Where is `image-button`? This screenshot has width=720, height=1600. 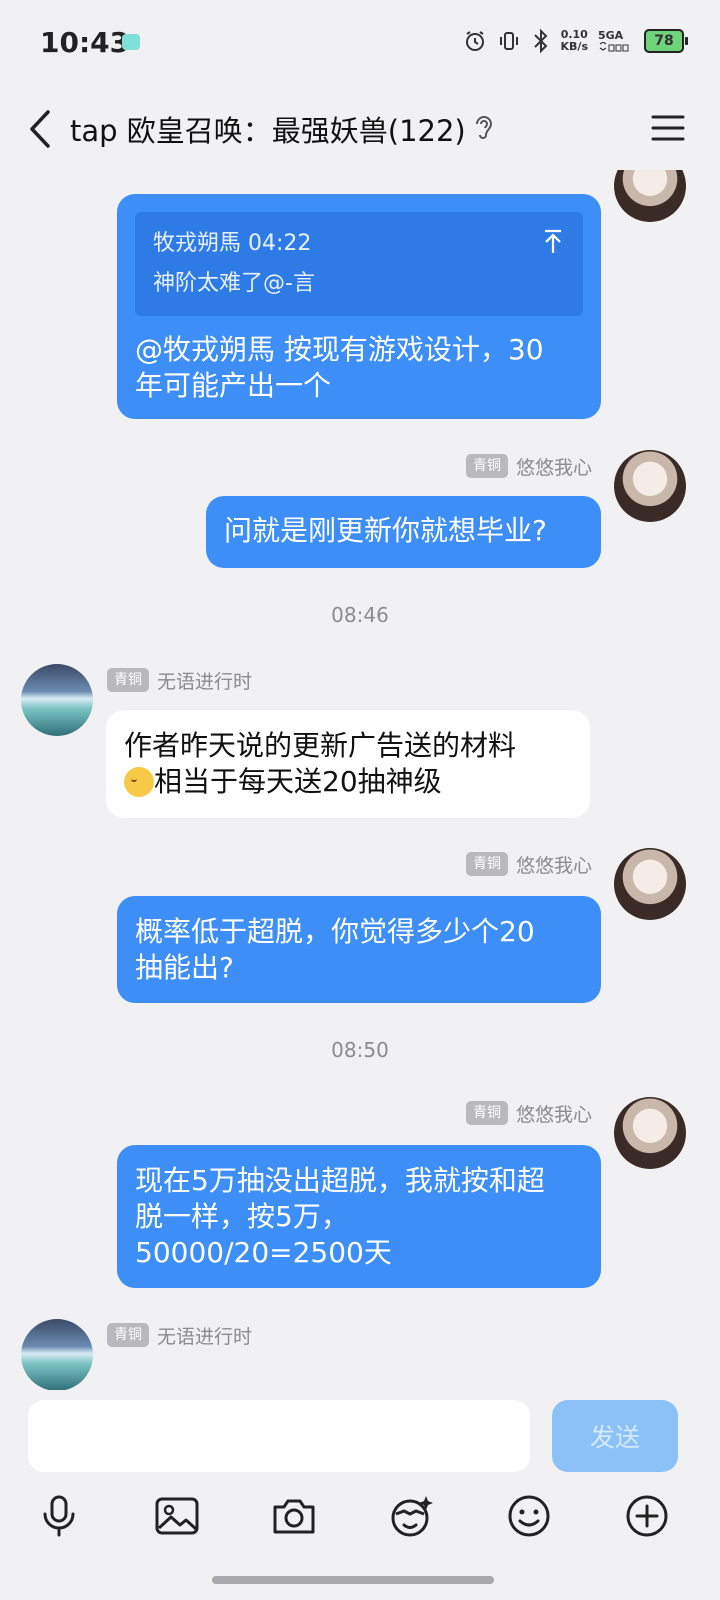
image-button is located at coordinates (177, 1516).